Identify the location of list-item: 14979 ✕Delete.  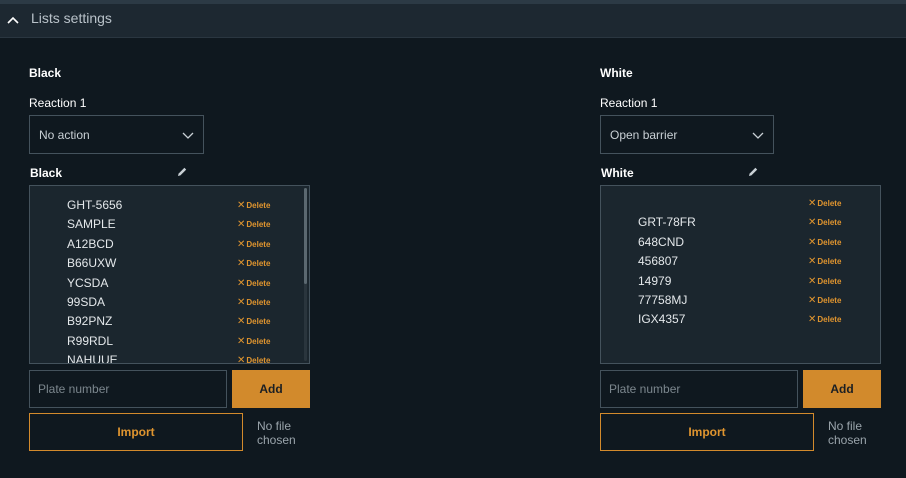
(736, 281).